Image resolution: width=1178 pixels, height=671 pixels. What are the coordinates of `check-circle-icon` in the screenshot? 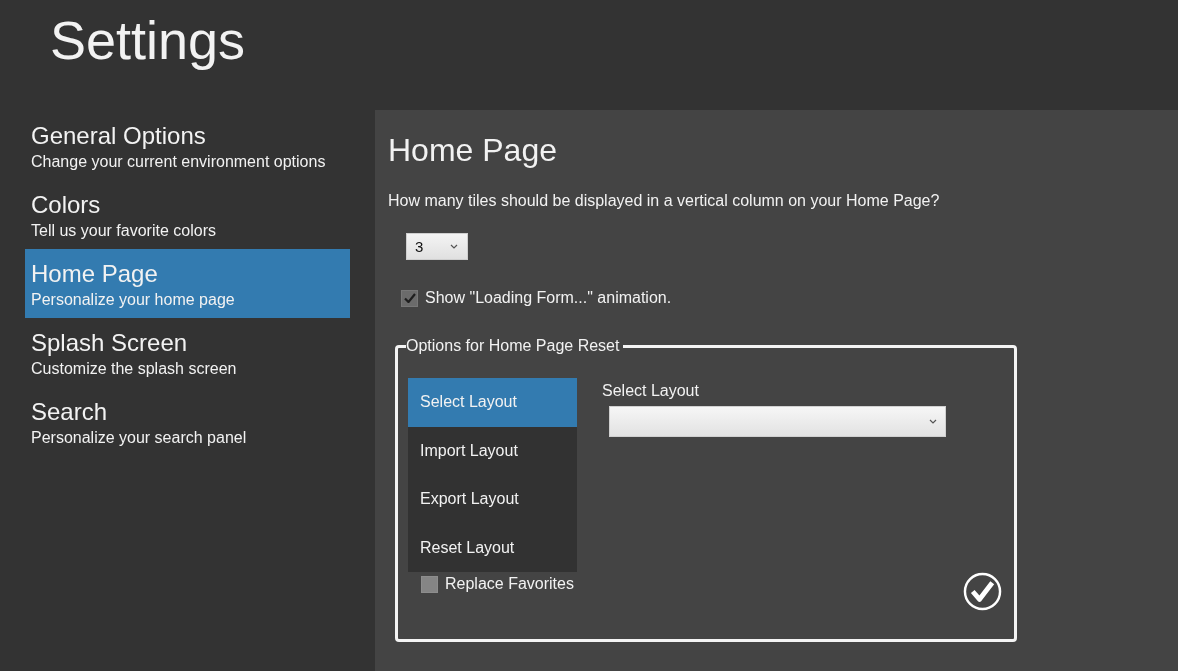 It's located at (982, 591).